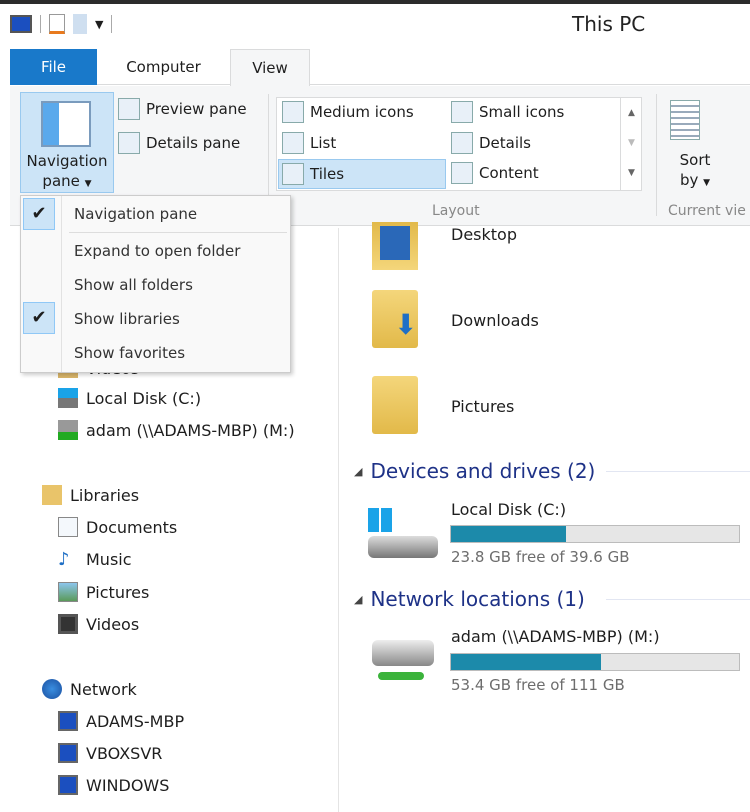  I want to click on label: ADAMS-MBP, so click(135, 721).